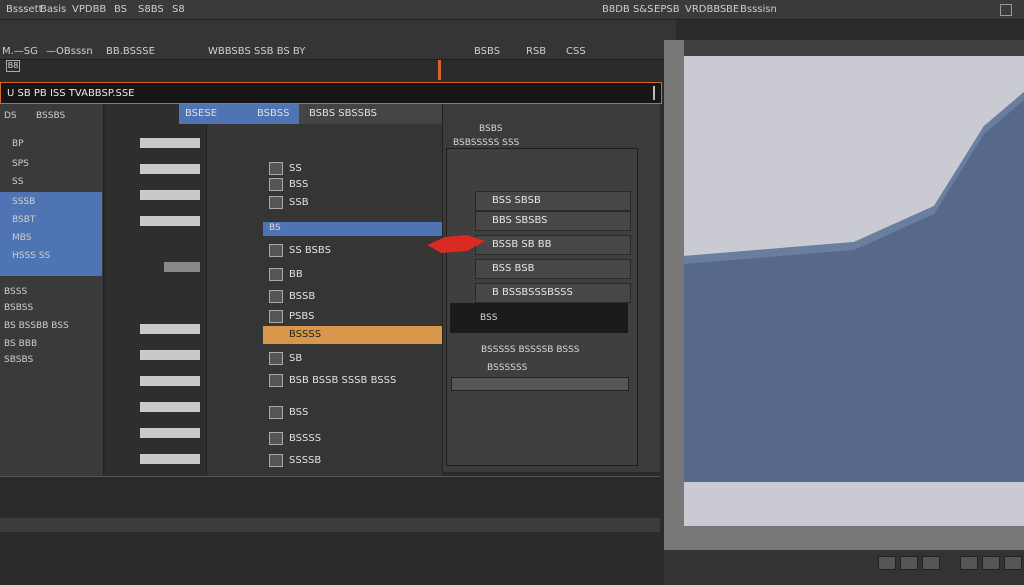 This screenshot has width=1024, height=585. Describe the element at coordinates (20, 51) in the screenshot. I see `toolbar-item: M.—SG` at that location.